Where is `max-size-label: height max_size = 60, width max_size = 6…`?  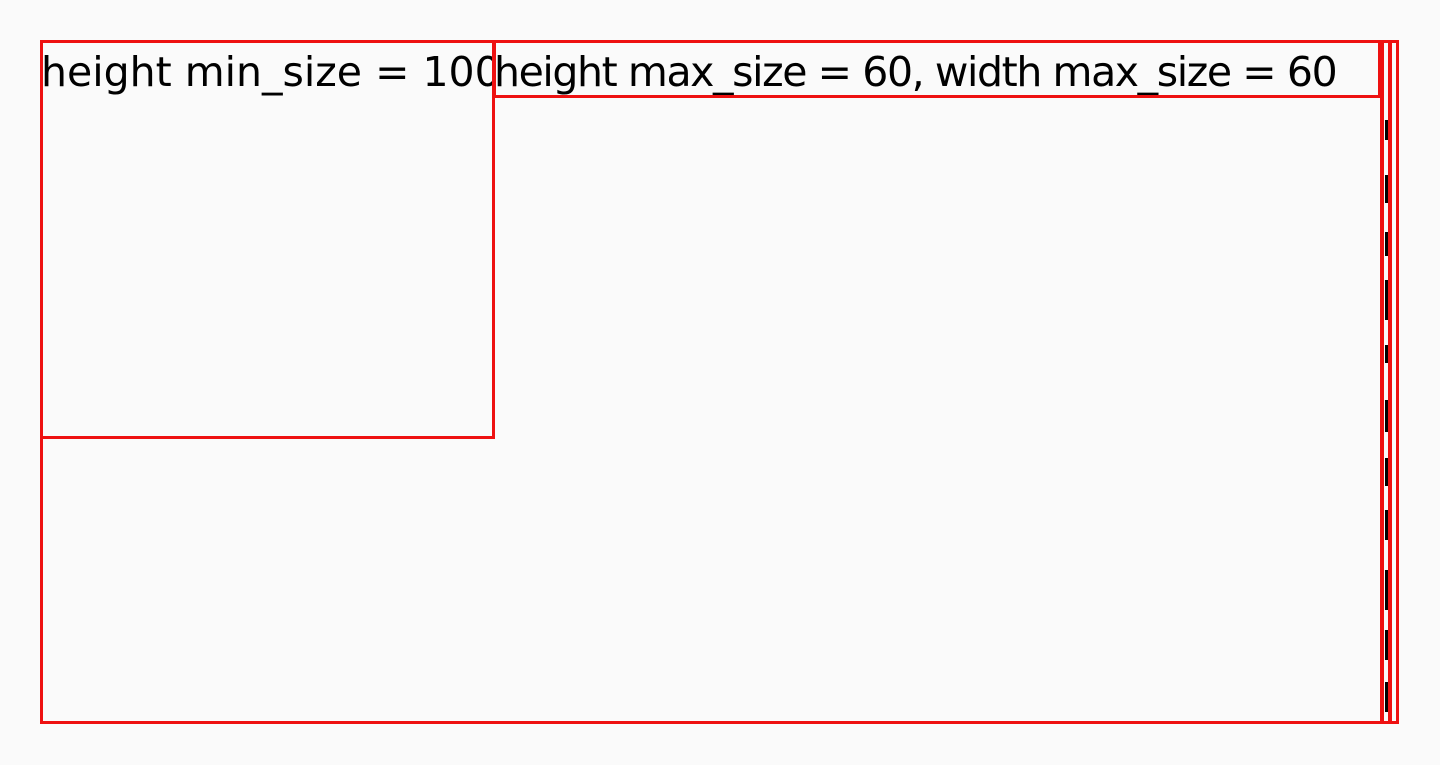
max-size-label: height max_size = 60, width max_size = 6… is located at coordinates (916, 72).